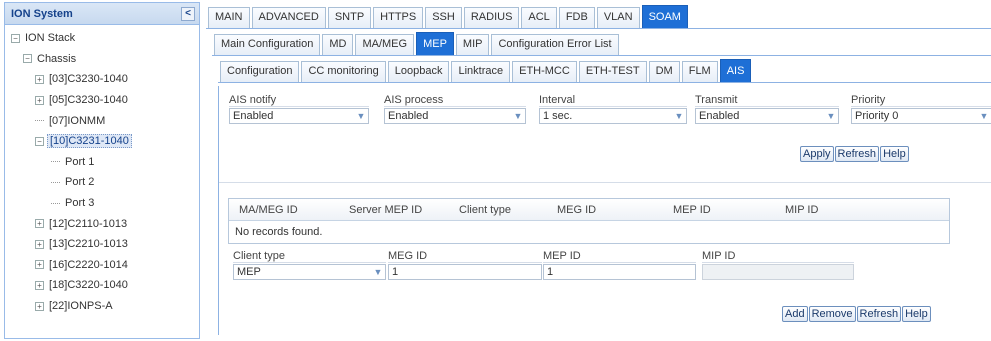 This screenshot has height=341, width=991. I want to click on meg-id-input: 1, so click(465, 272).